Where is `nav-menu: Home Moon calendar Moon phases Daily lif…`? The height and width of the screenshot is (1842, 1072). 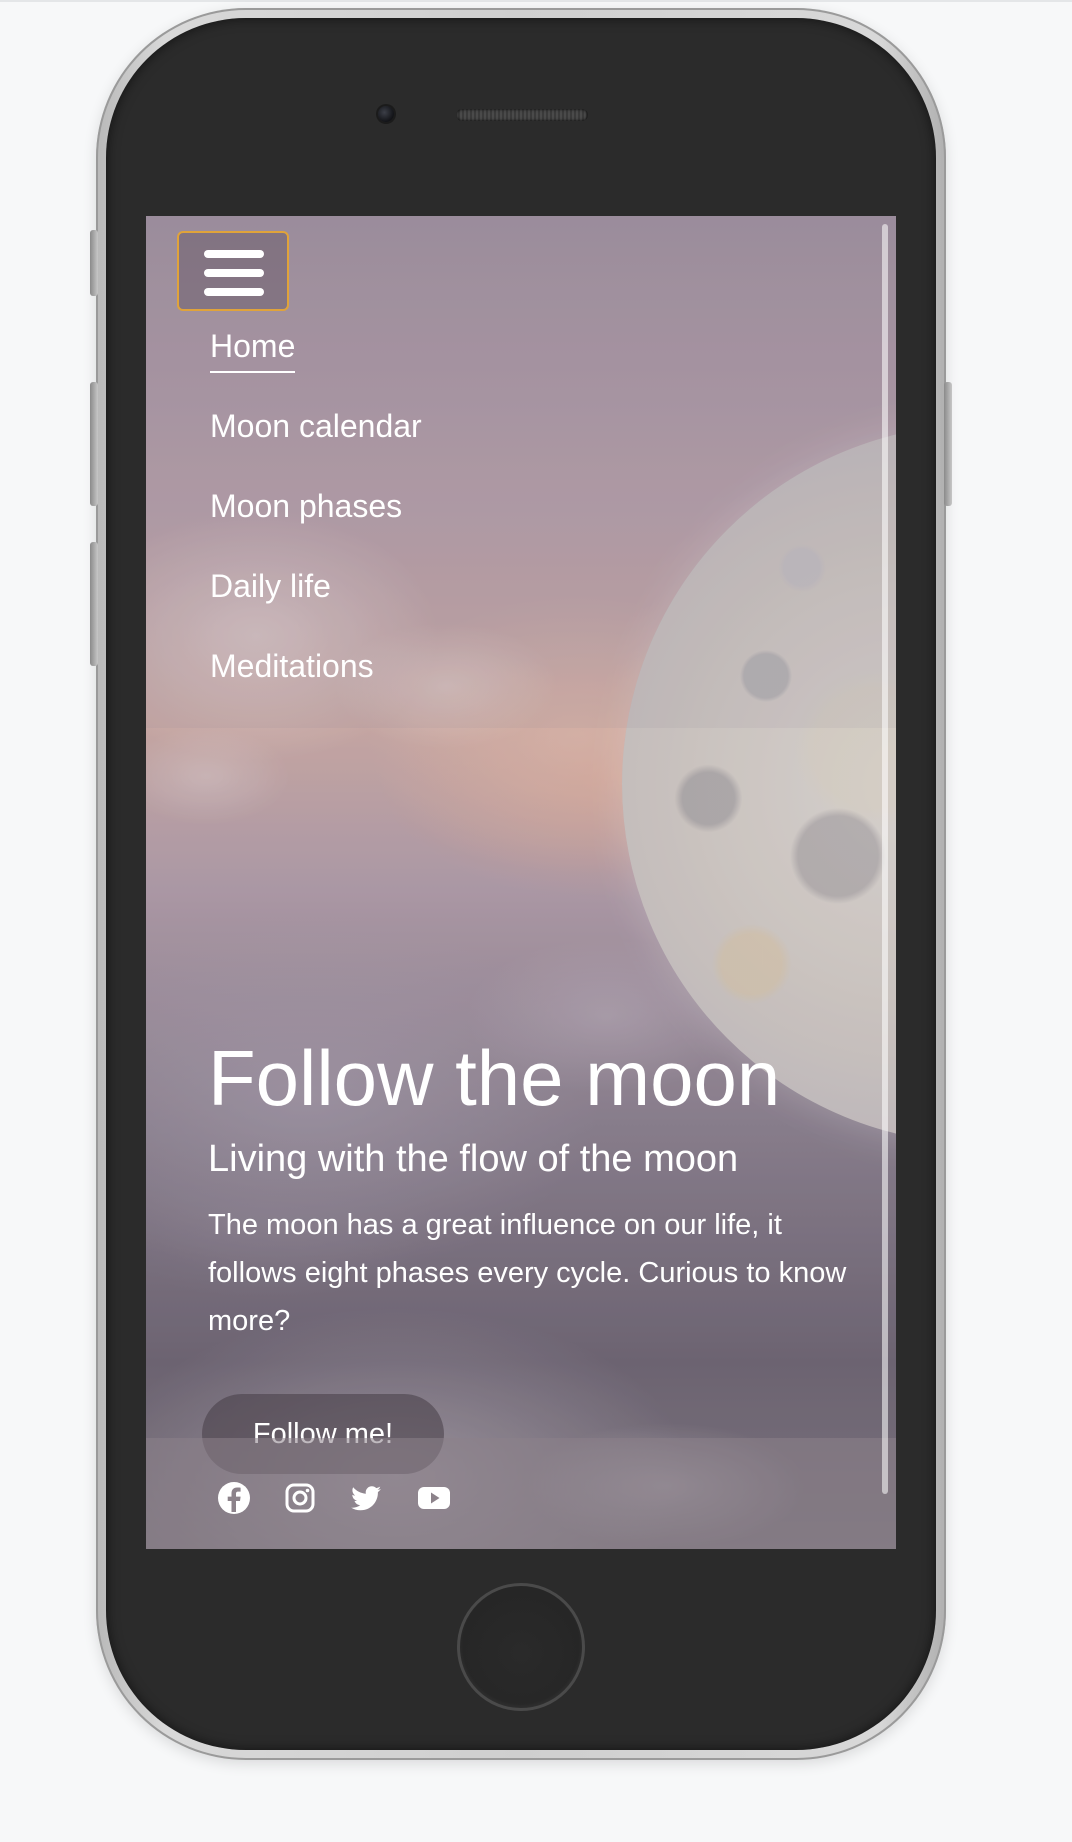 nav-menu: Home Moon calendar Moon phases Daily lif… is located at coordinates (316, 528).